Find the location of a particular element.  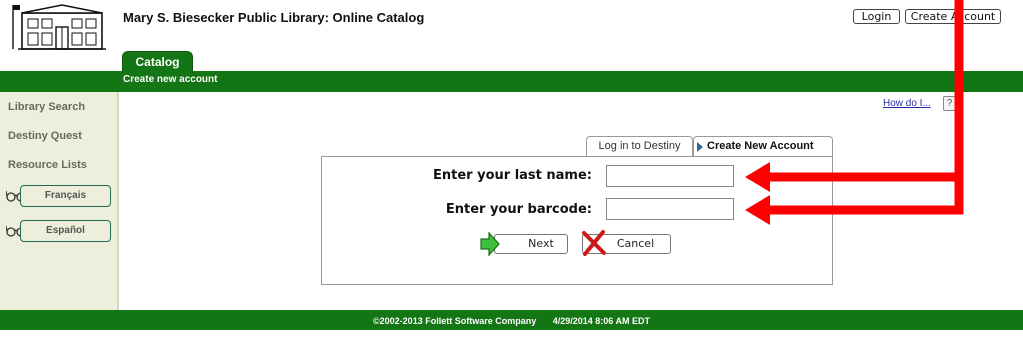

close-x-icon is located at coordinates (594, 243).